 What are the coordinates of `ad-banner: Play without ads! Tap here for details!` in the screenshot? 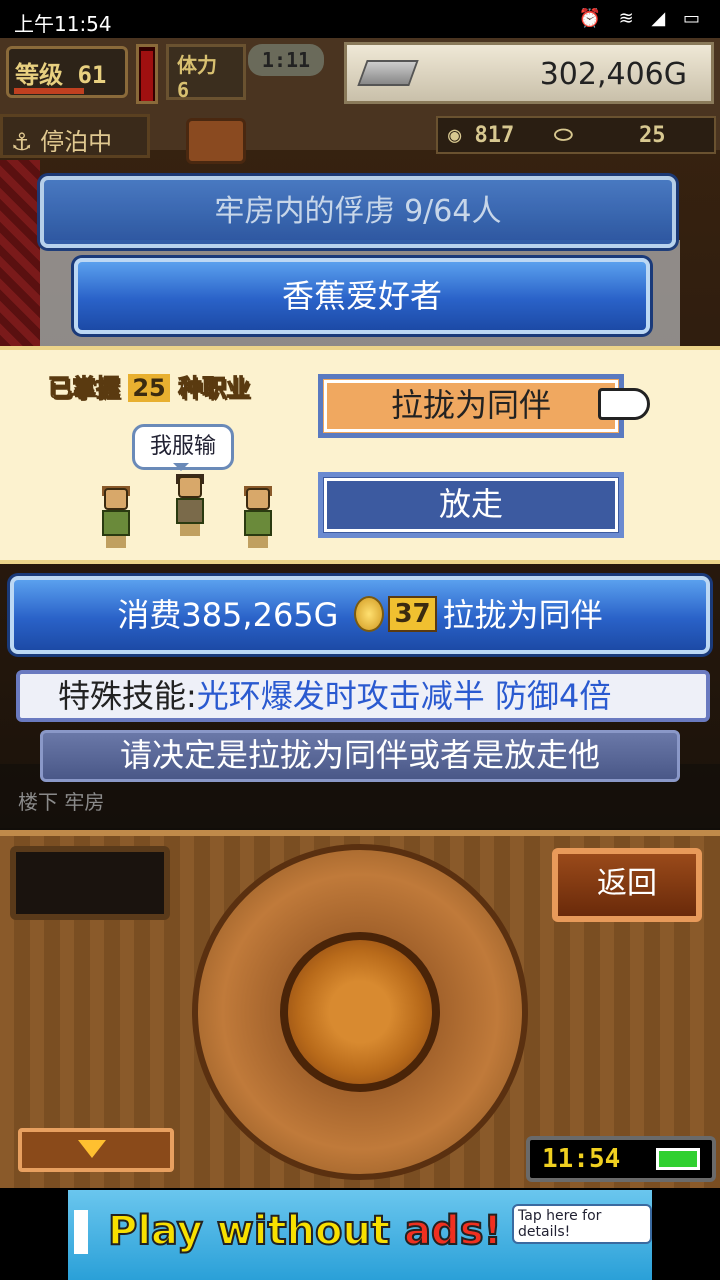 It's located at (360, 1235).